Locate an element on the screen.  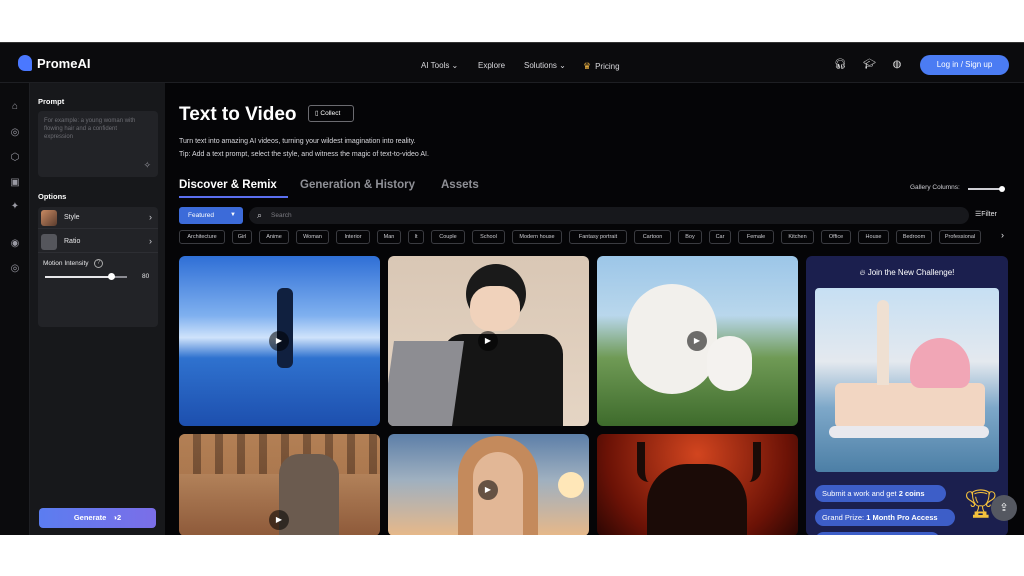
style-option: Style › is located at coordinates (98, 218).